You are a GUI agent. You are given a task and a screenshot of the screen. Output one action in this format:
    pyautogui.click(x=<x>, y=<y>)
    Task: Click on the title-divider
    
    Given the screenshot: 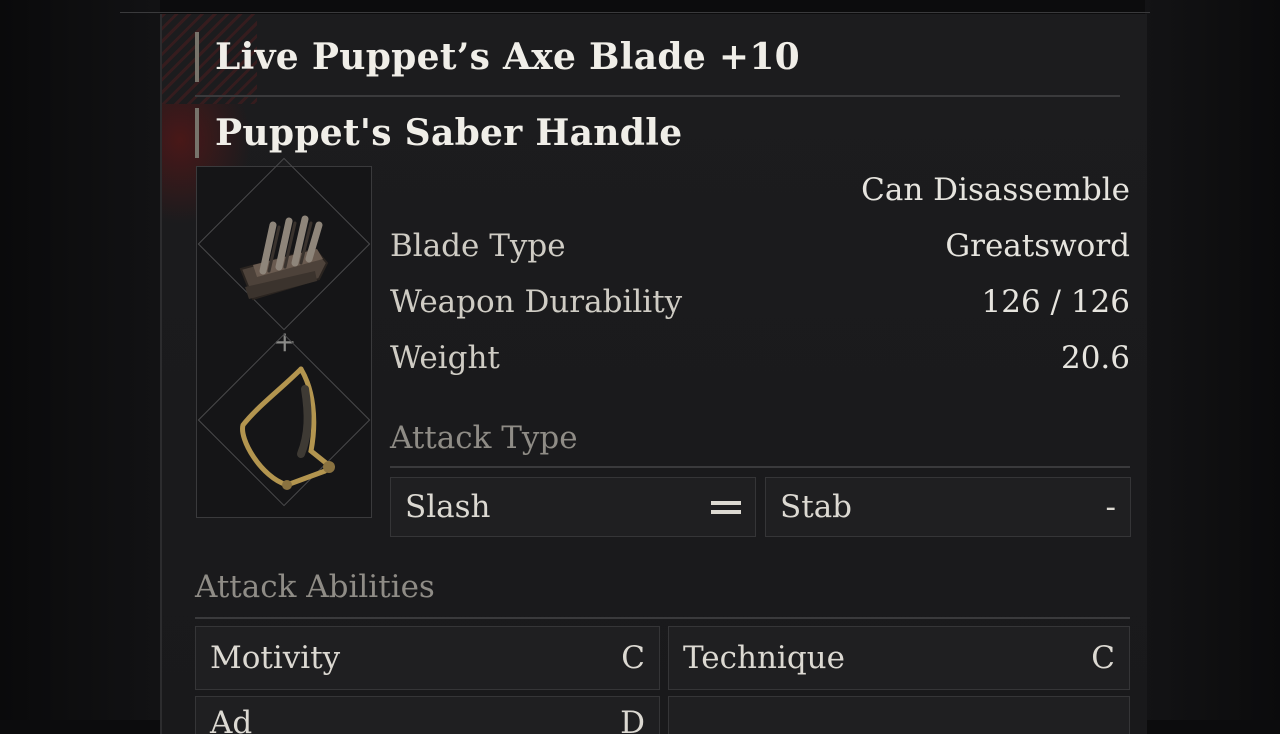 What is the action you would take?
    pyautogui.click(x=657, y=96)
    